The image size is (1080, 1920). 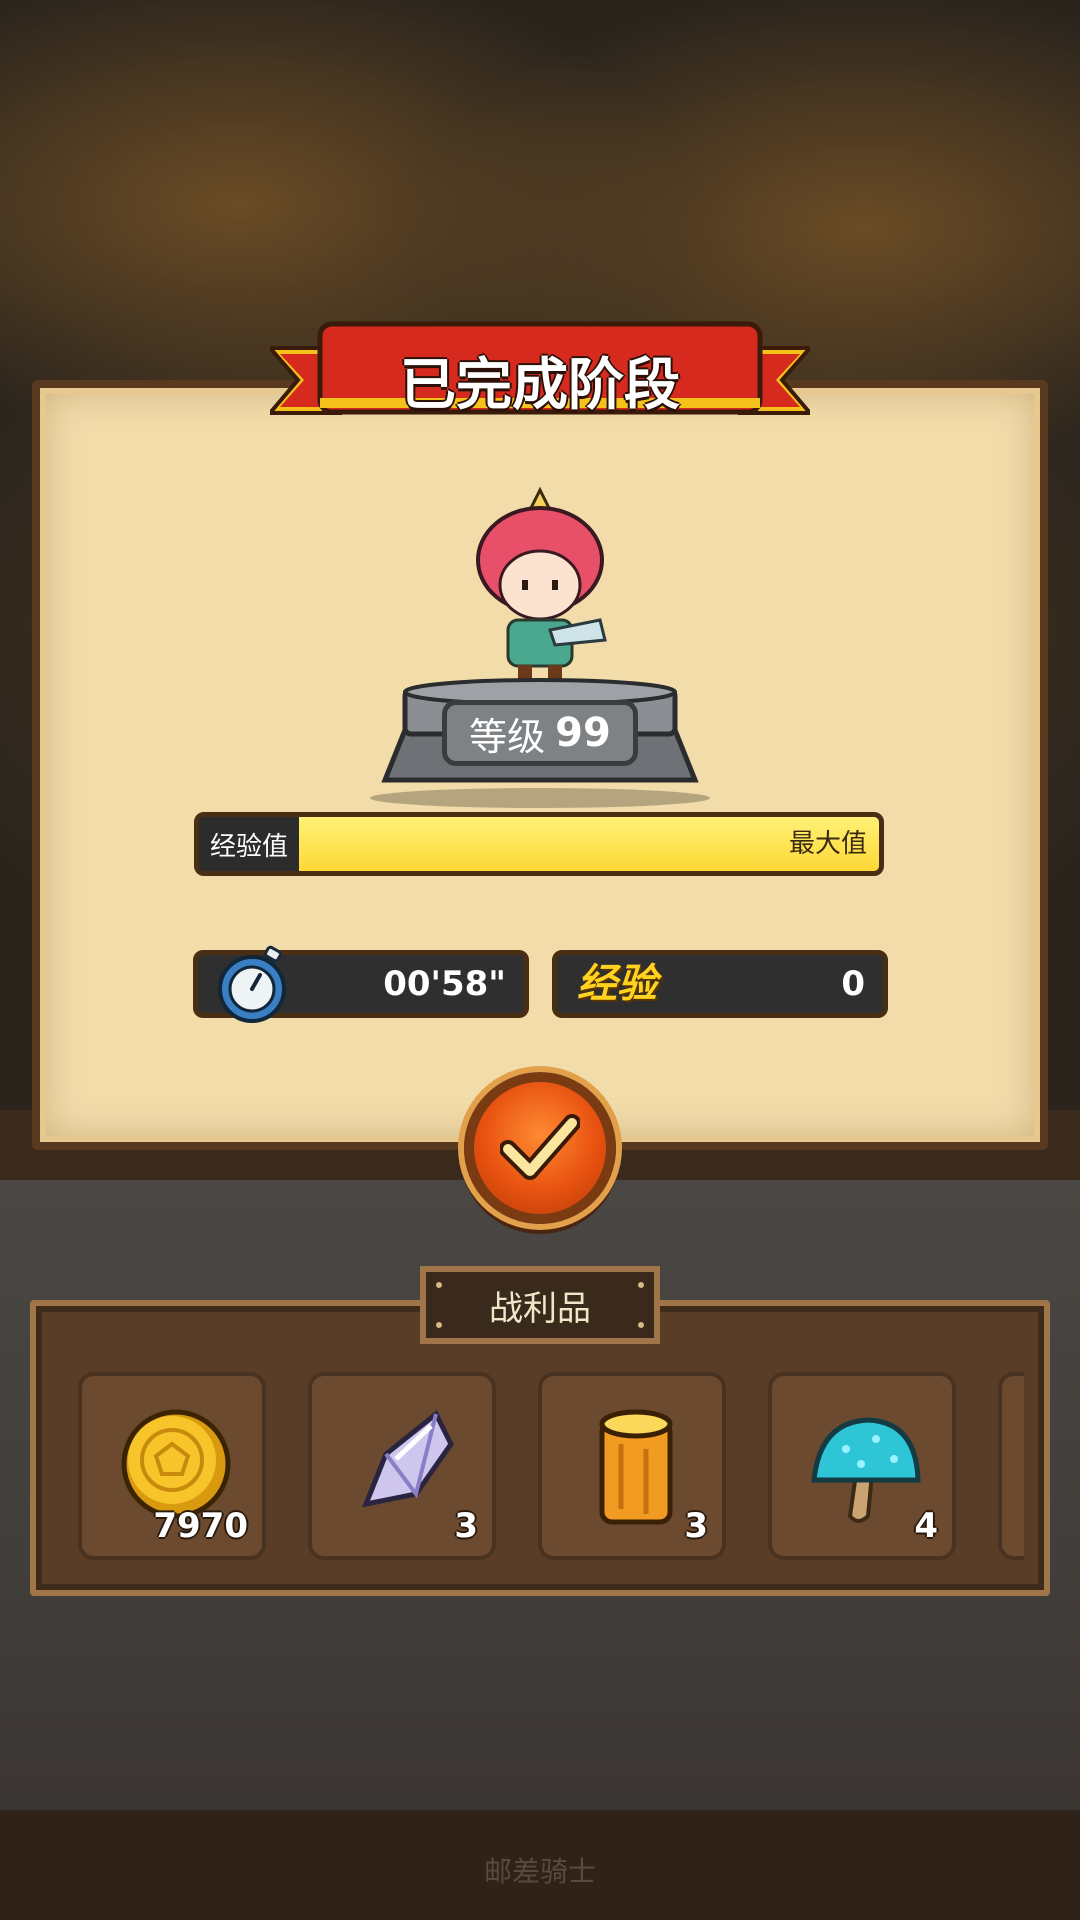 I want to click on crystal-icon, so click(x=407, y=1459).